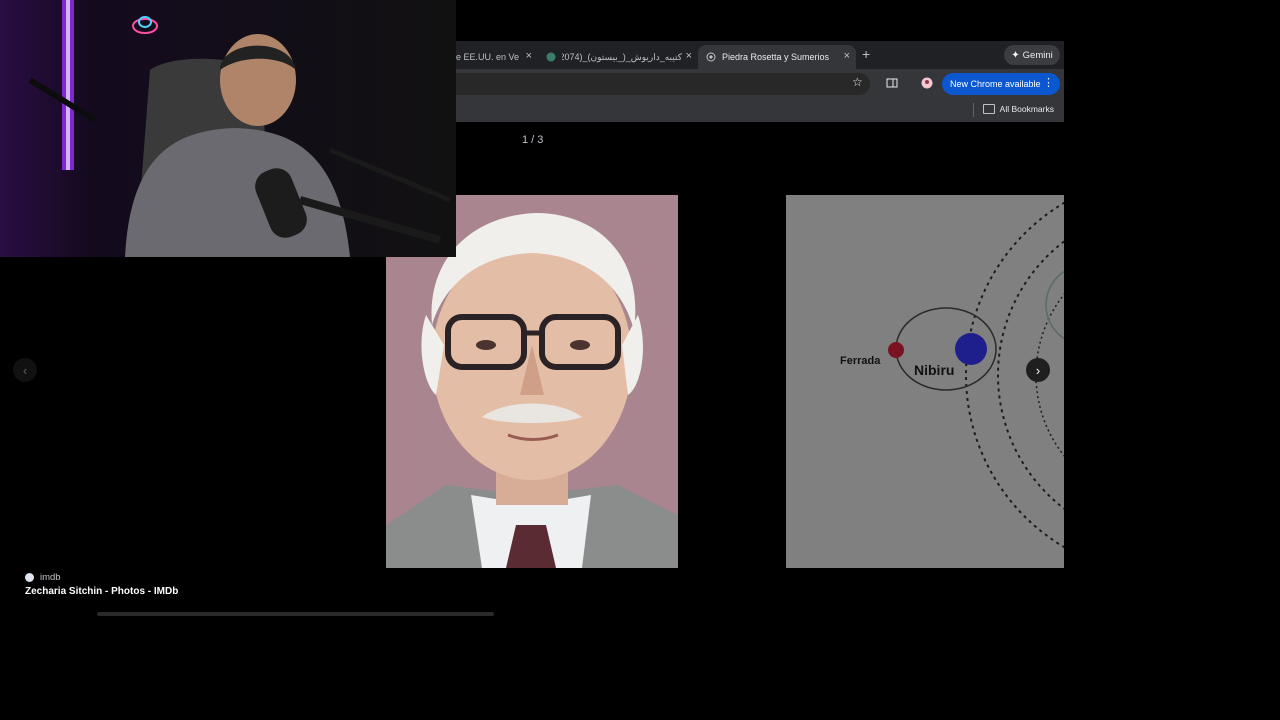 This screenshot has width=1280, height=720. Describe the element at coordinates (892, 83) in the screenshot. I see `side-panel-icon` at that location.